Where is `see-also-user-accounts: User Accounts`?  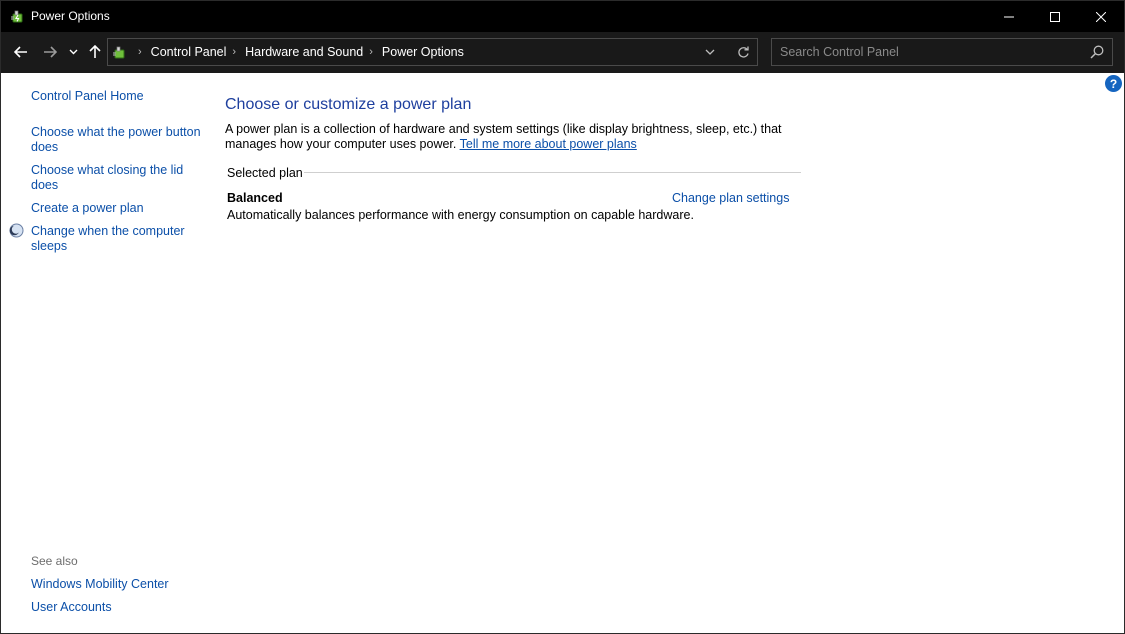 see-also-user-accounts: User Accounts is located at coordinates (118, 607).